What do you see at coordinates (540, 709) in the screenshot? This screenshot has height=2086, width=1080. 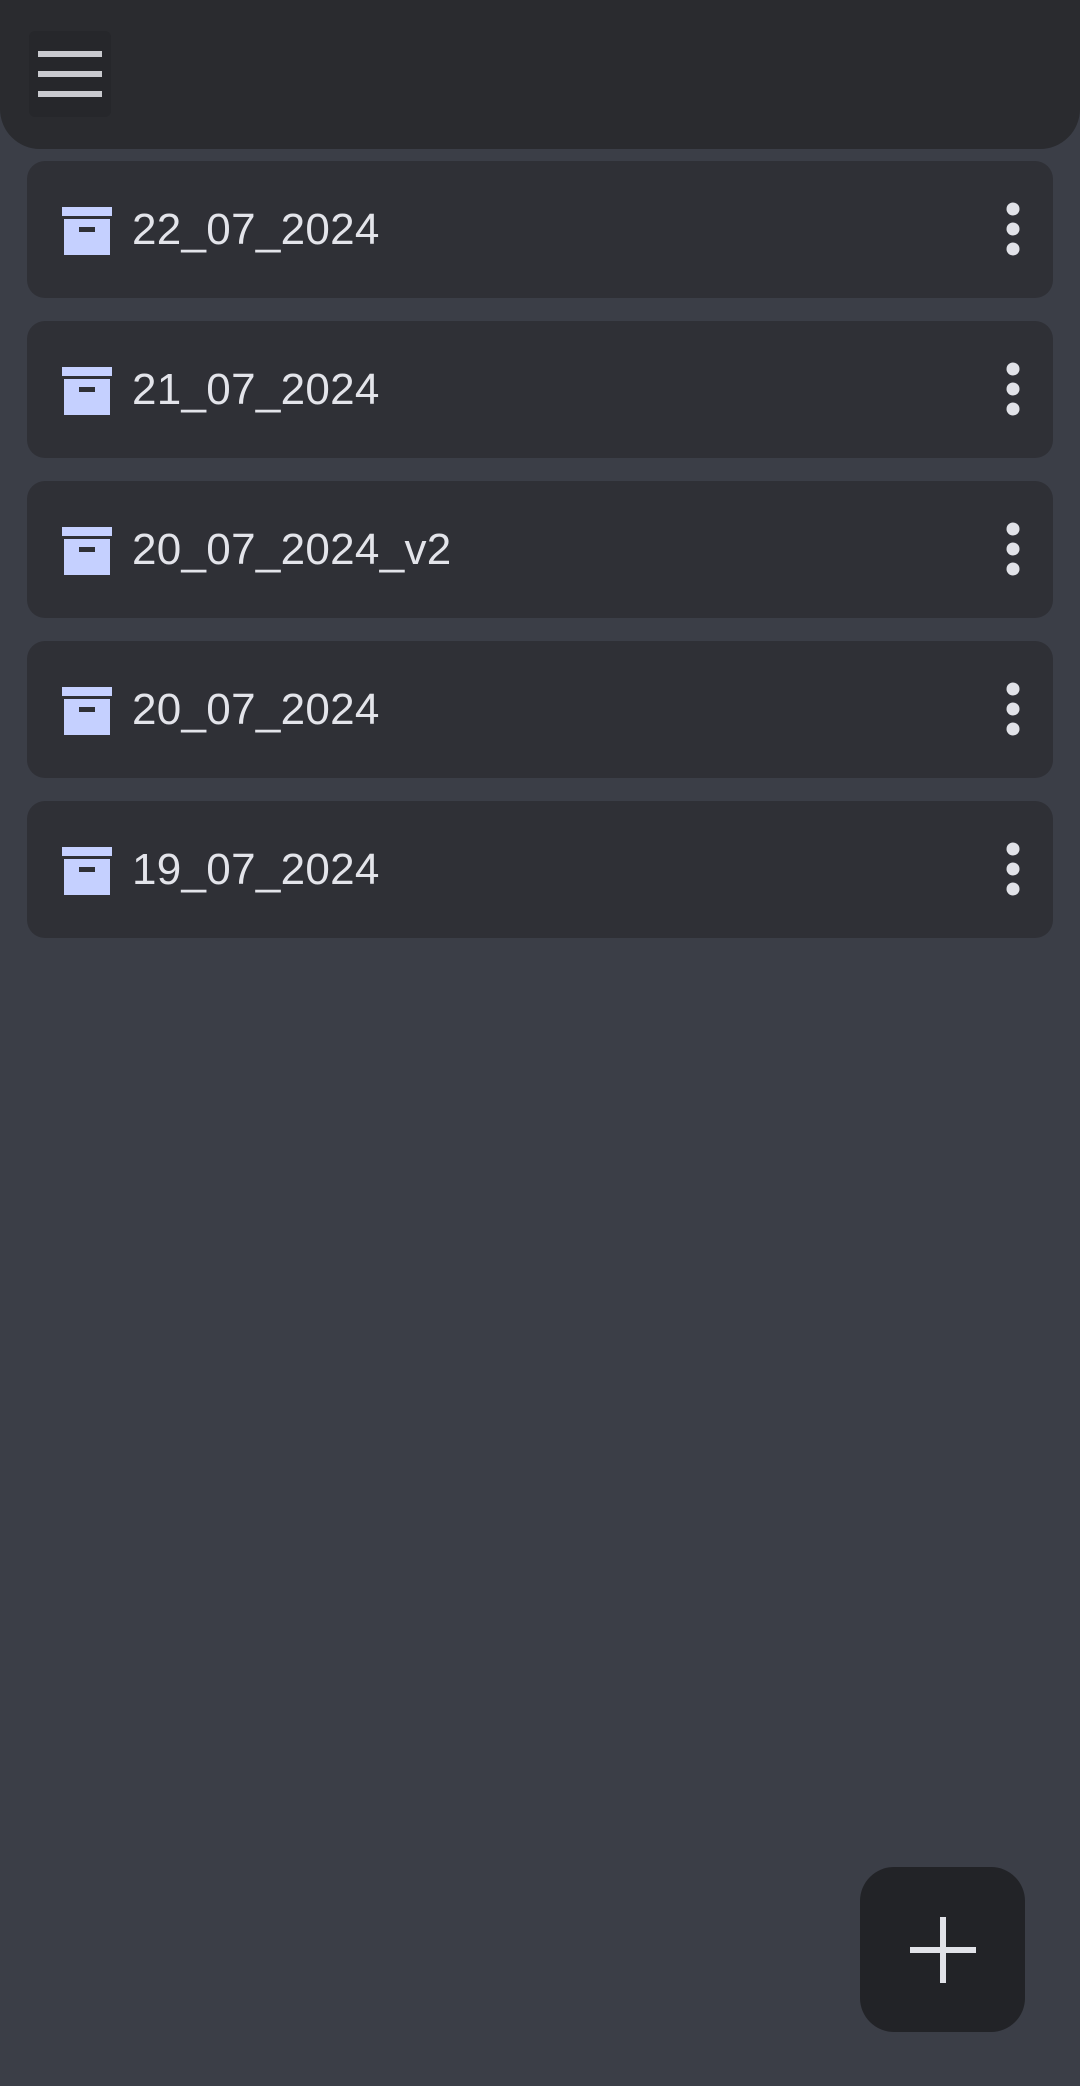 I see `list-item: 20_07_2024` at bounding box center [540, 709].